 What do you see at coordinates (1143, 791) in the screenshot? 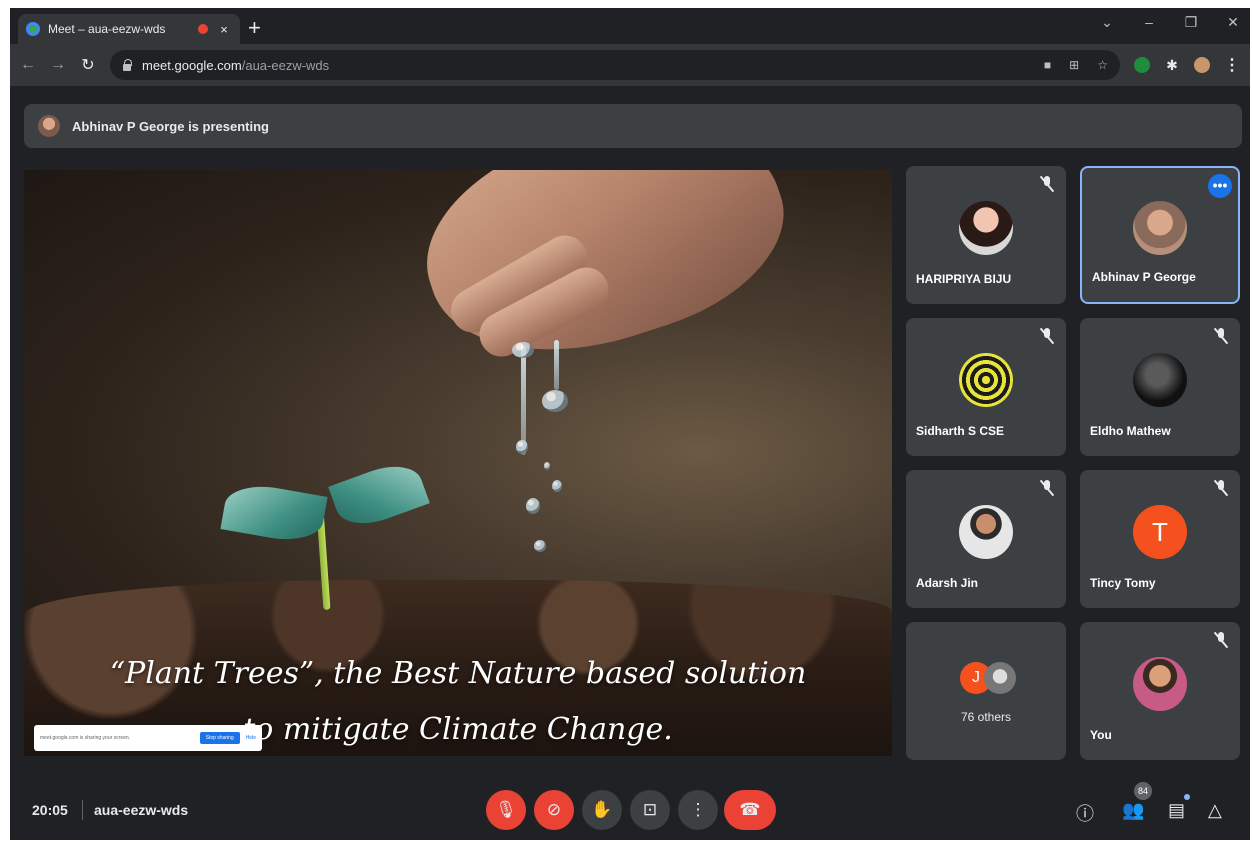
I see `people-count-badge: 84` at bounding box center [1143, 791].